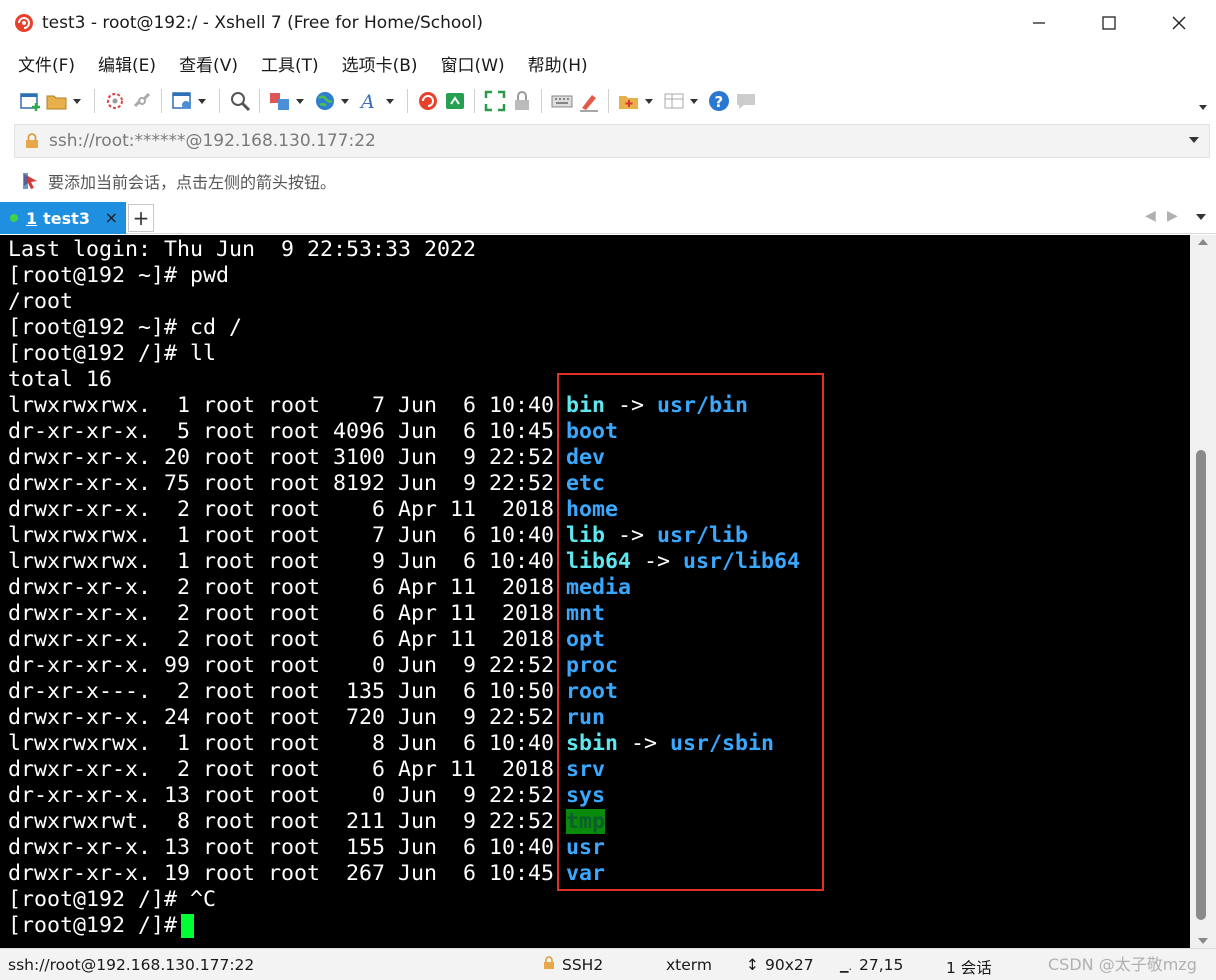  What do you see at coordinates (746, 101) in the screenshot?
I see `chat-icon` at bounding box center [746, 101].